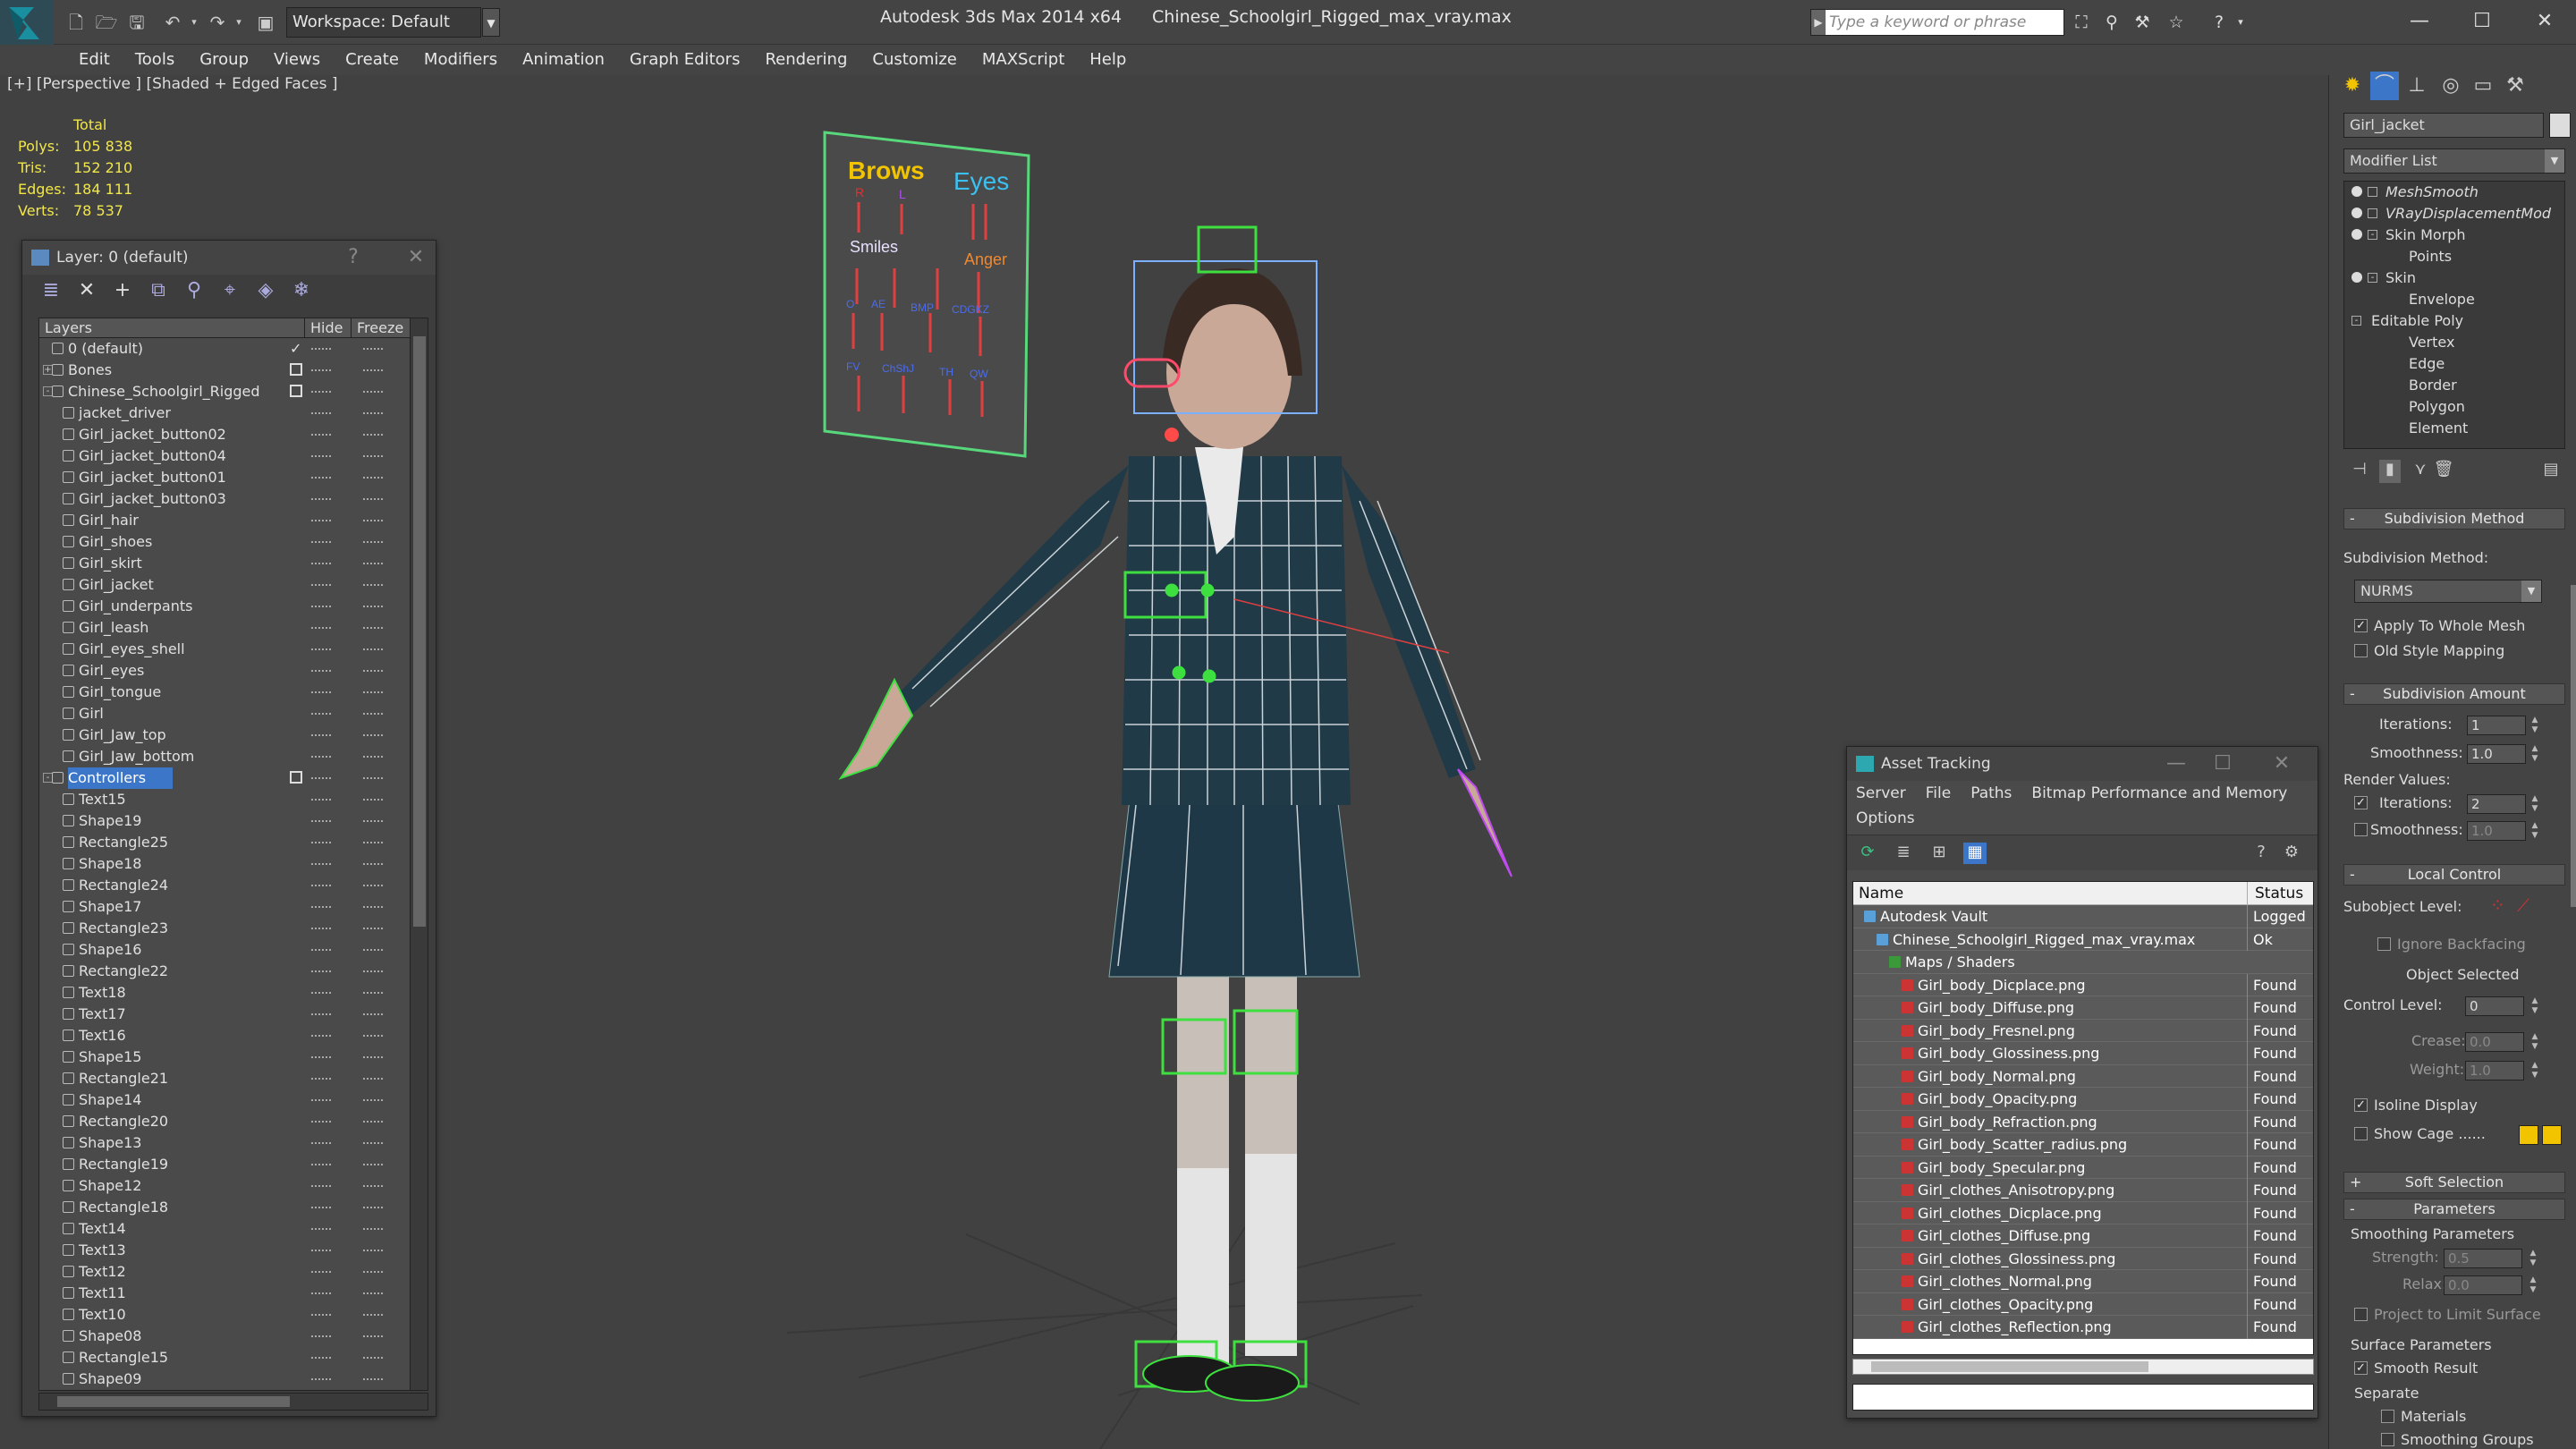 This screenshot has height=1449, width=2576. I want to click on modifier-stack-item: - Skin, so click(2454, 278).